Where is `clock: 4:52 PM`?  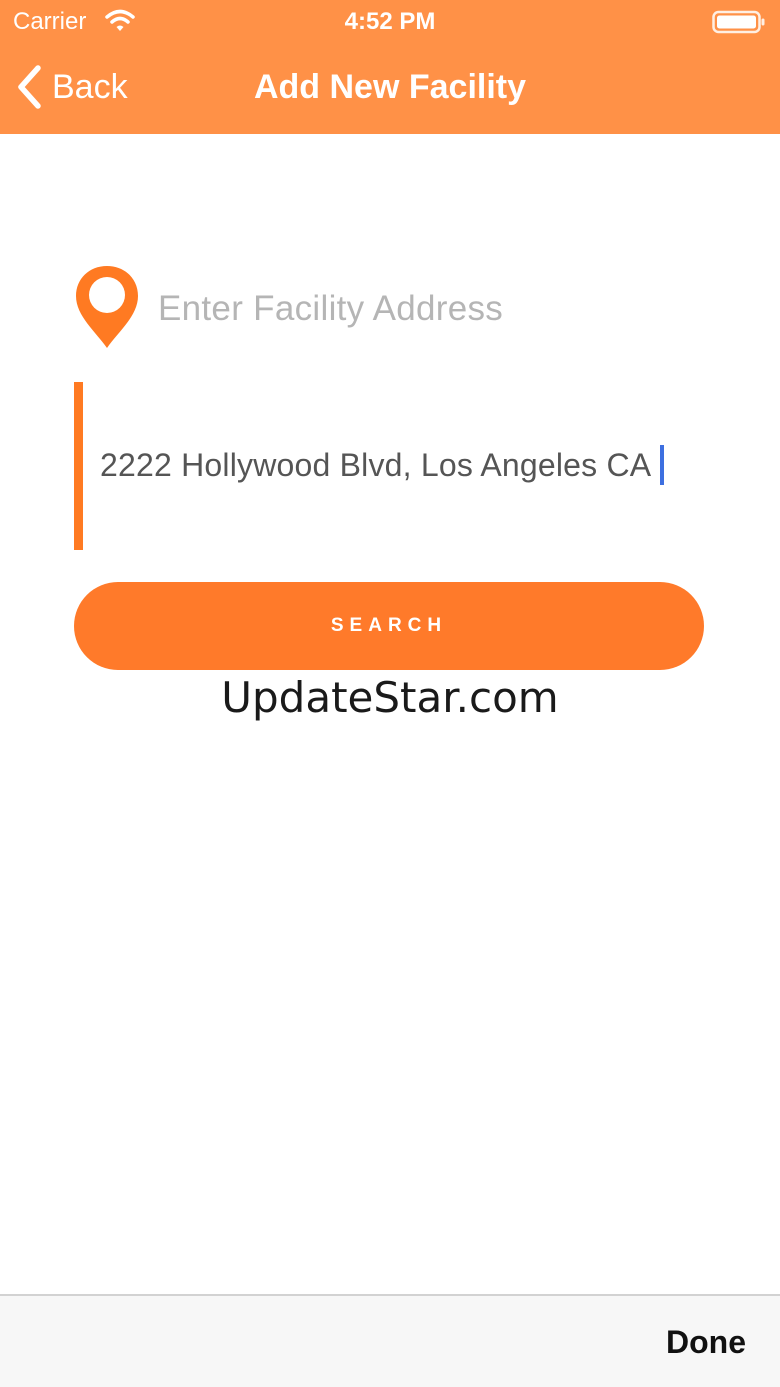 clock: 4:52 PM is located at coordinates (390, 21).